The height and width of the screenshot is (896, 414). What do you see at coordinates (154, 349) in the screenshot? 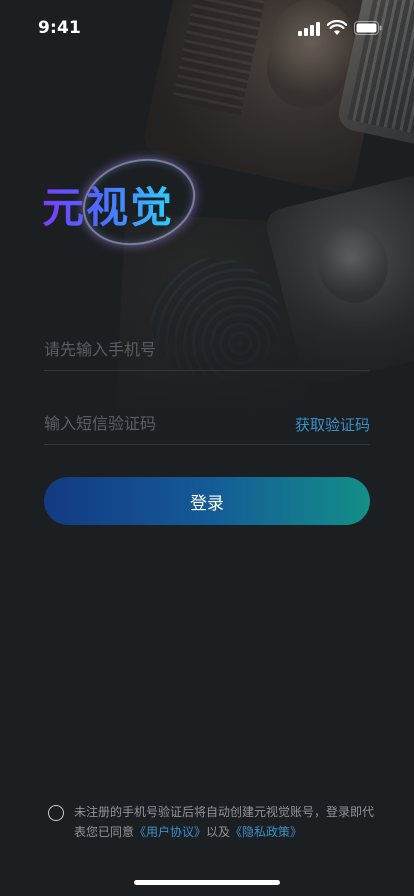
I see `phone-input` at bounding box center [154, 349].